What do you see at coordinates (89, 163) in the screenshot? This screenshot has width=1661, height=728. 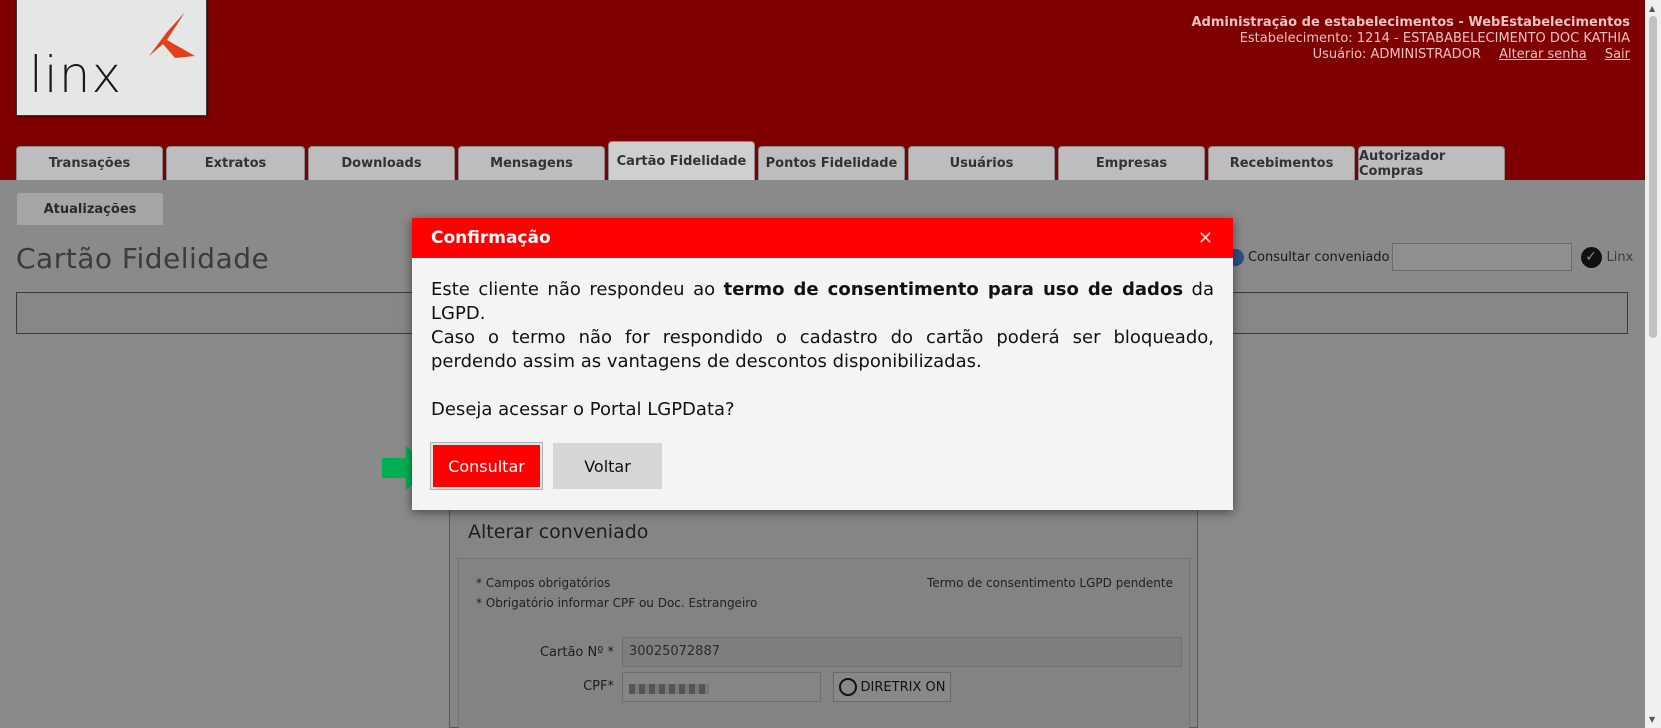 I see `tab-transacoes: Transações` at bounding box center [89, 163].